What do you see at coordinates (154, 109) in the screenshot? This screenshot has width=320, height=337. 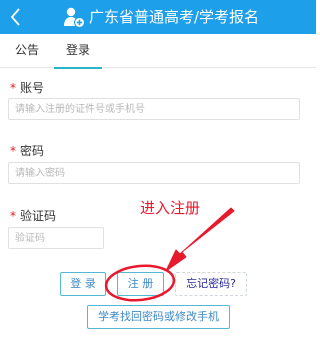 I see `account-input` at bounding box center [154, 109].